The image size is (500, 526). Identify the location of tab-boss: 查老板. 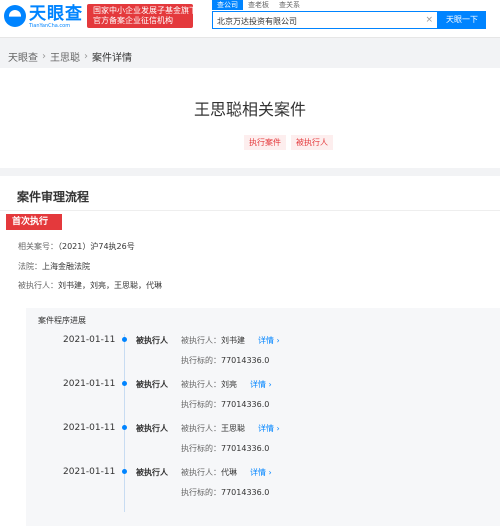
(258, 5).